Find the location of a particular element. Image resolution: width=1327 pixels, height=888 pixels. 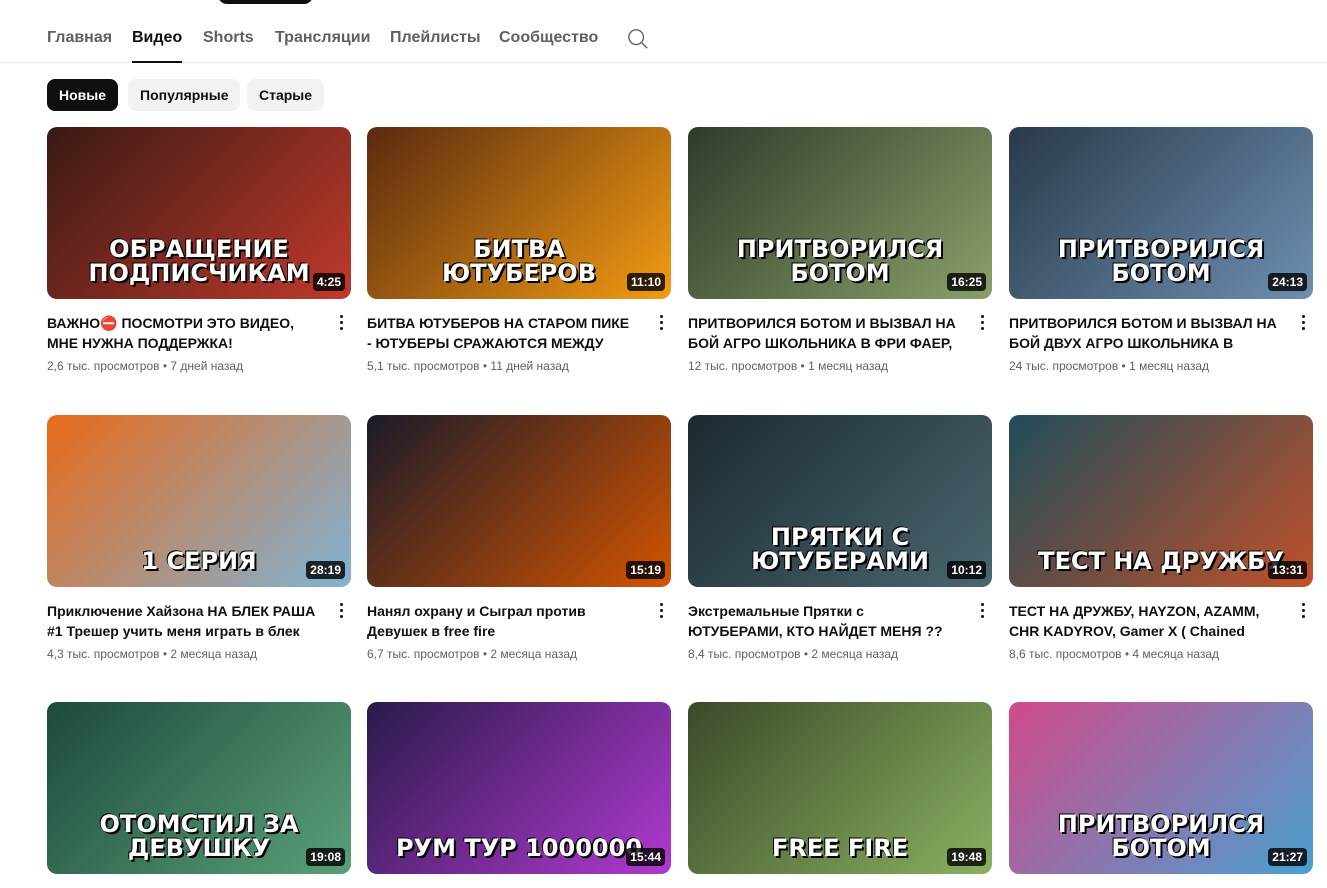

video-thumbnail: ПРИТВОРИЛСЯ БОТОМ 21:27 is located at coordinates (1161, 788).